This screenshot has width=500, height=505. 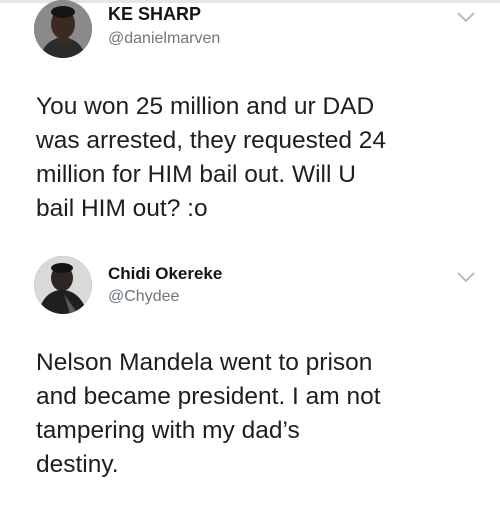 I want to click on tweet-text-line: destiny., so click(x=77, y=464).